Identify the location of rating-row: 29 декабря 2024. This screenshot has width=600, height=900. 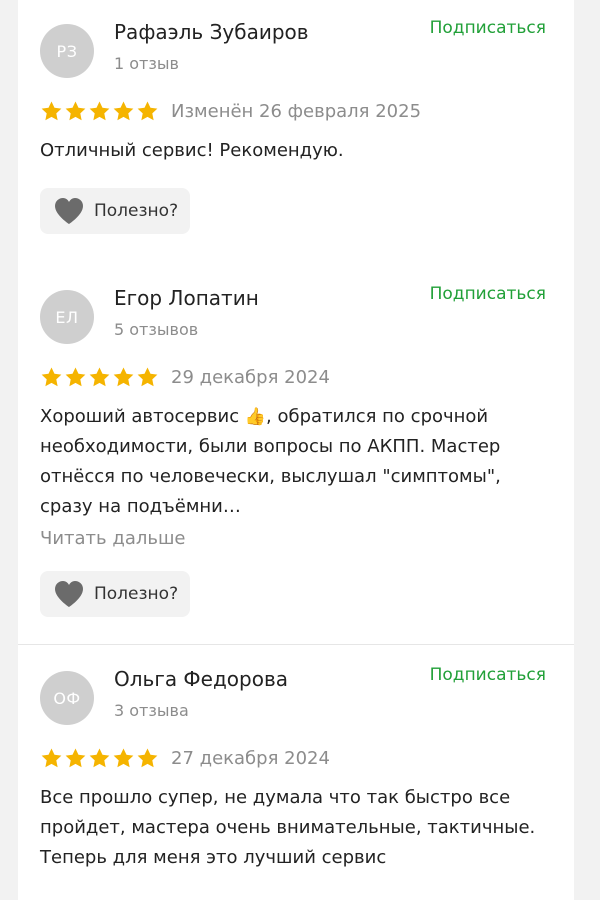
(293, 377).